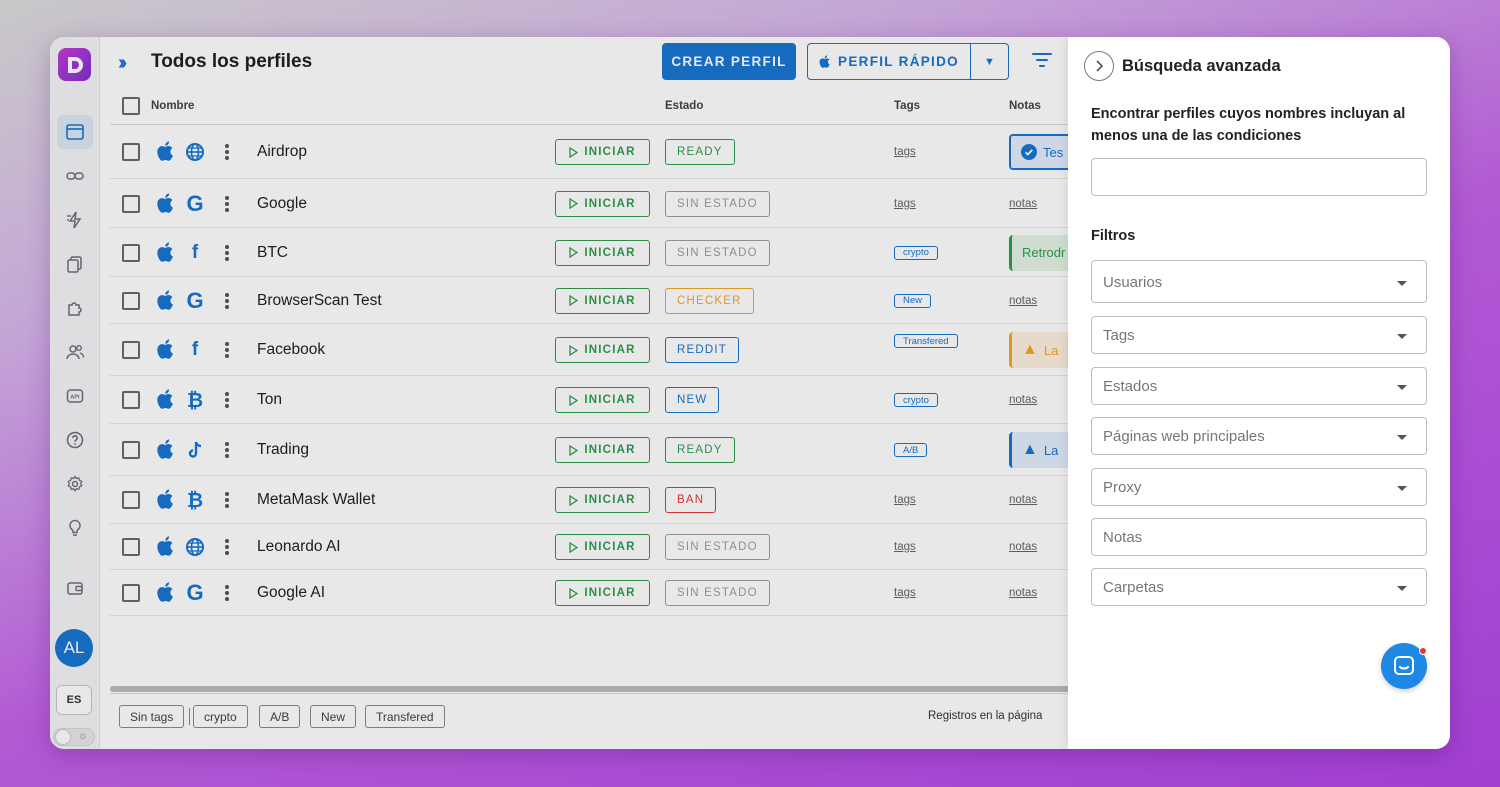 The width and height of the screenshot is (1500, 787). I want to click on filter-placeholder: Tags, so click(1119, 335).